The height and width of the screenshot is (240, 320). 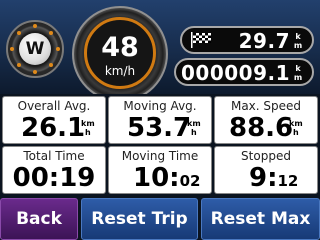 What do you see at coordinates (35, 49) in the screenshot?
I see `compass-heading: W` at bounding box center [35, 49].